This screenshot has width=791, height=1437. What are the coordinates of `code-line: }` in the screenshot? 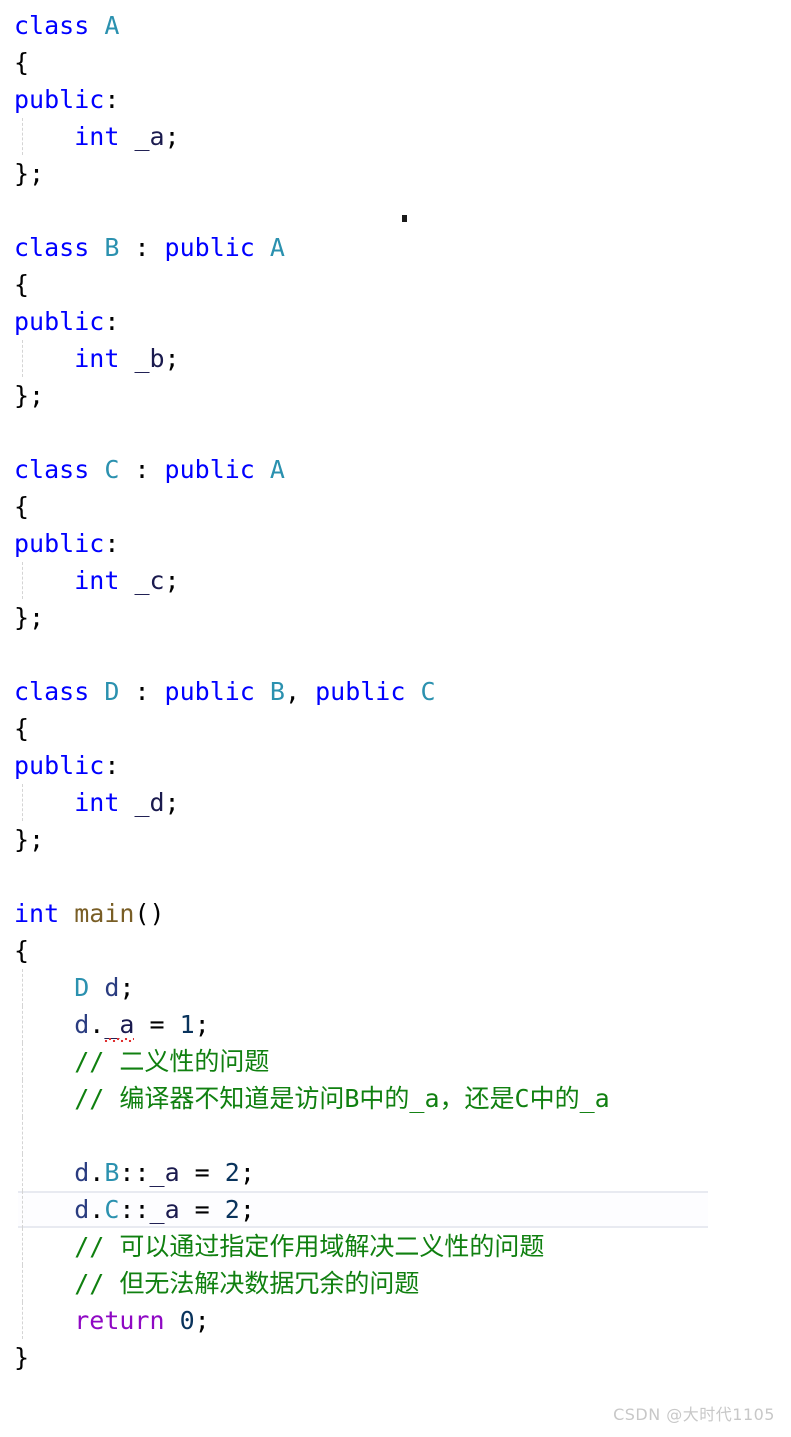 It's located at (395, 1357).